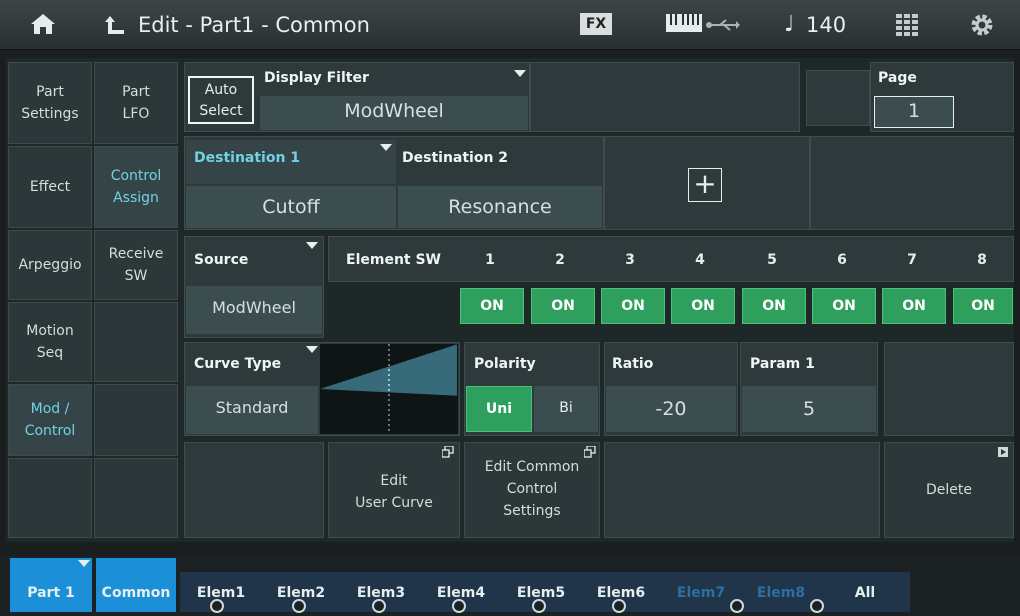 This screenshot has height=616, width=1020. What do you see at coordinates (254, 490) in the screenshot?
I see `blank-panel-btn` at bounding box center [254, 490].